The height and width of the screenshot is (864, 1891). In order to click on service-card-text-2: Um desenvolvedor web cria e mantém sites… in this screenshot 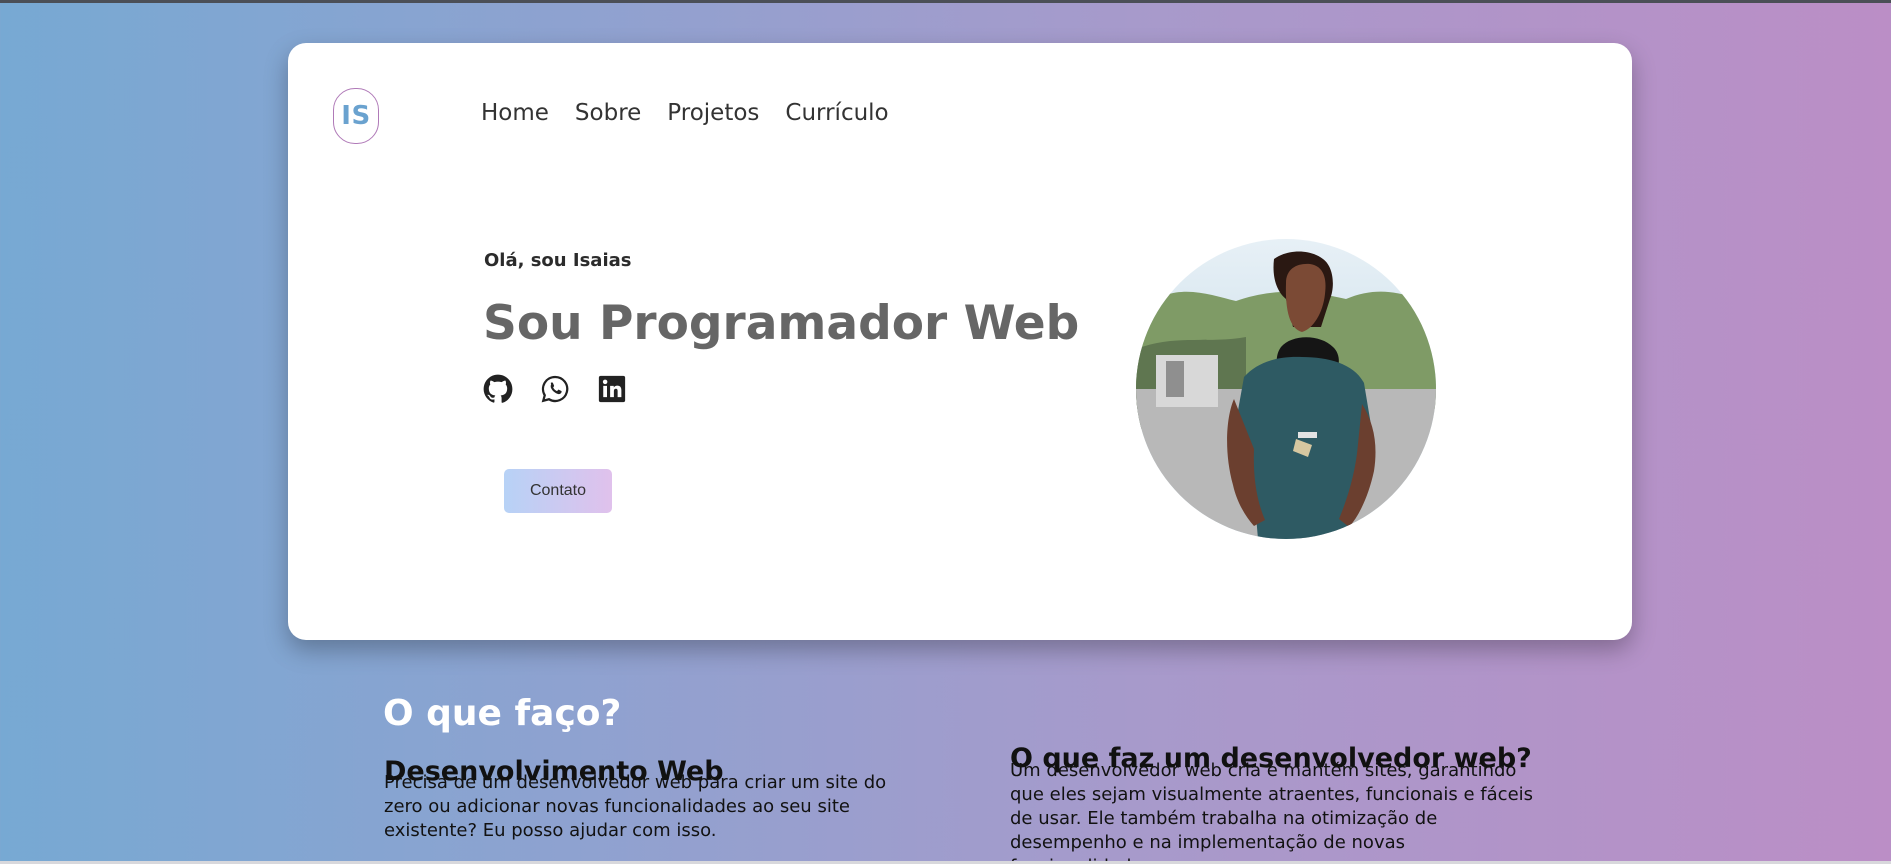, I will do `click(1272, 812)`.